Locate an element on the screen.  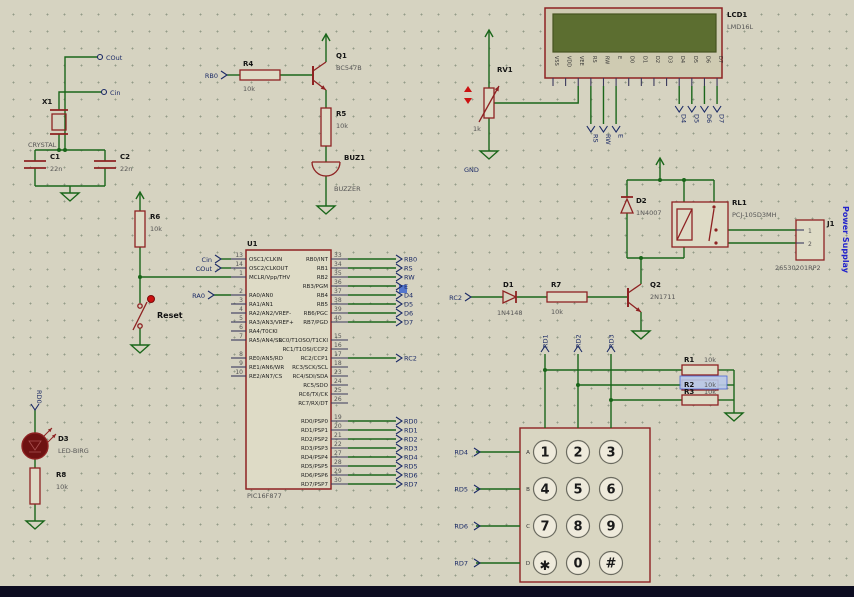
value-r7: 10k is located at coordinates (557, 312).